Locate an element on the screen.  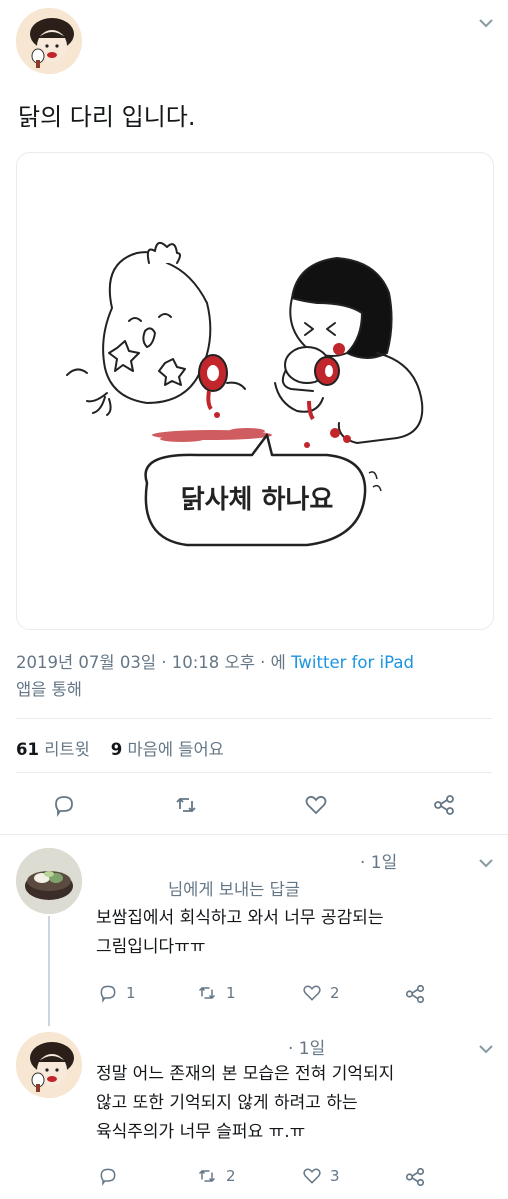
retweet-button: 1 is located at coordinates (216, 993).